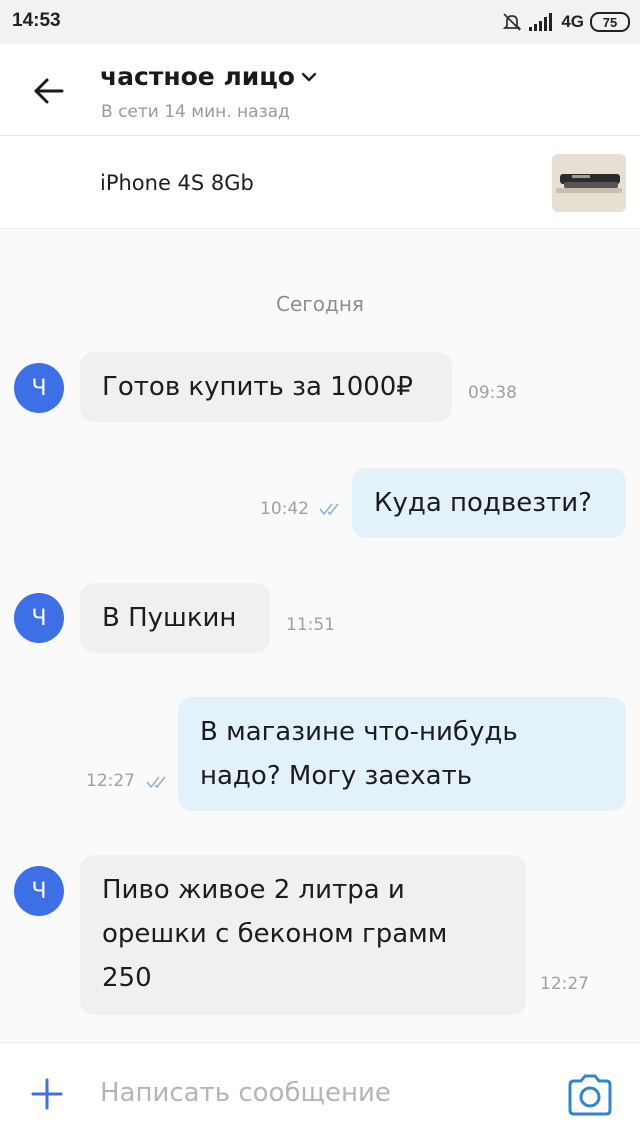 The width and height of the screenshot is (640, 1138). Describe the element at coordinates (169, 618) in the screenshot. I see `message-text: В Пушкин` at that location.